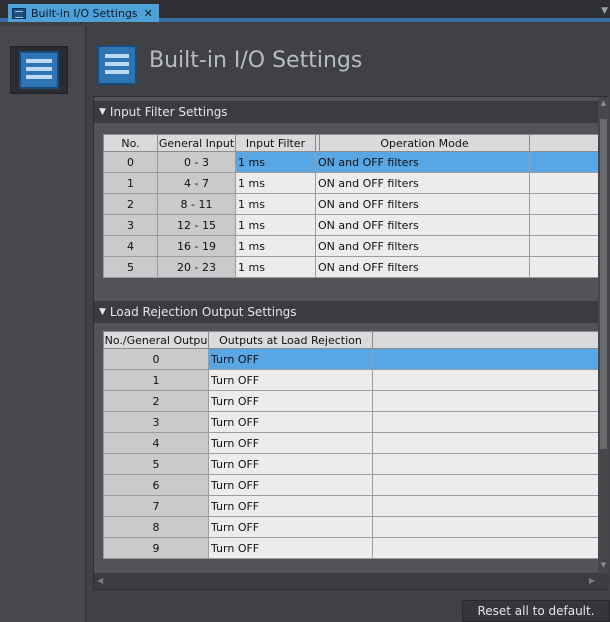 This screenshot has width=610, height=622. I want to click on vertical-scrollbar: ▲ ▼, so click(603, 335).